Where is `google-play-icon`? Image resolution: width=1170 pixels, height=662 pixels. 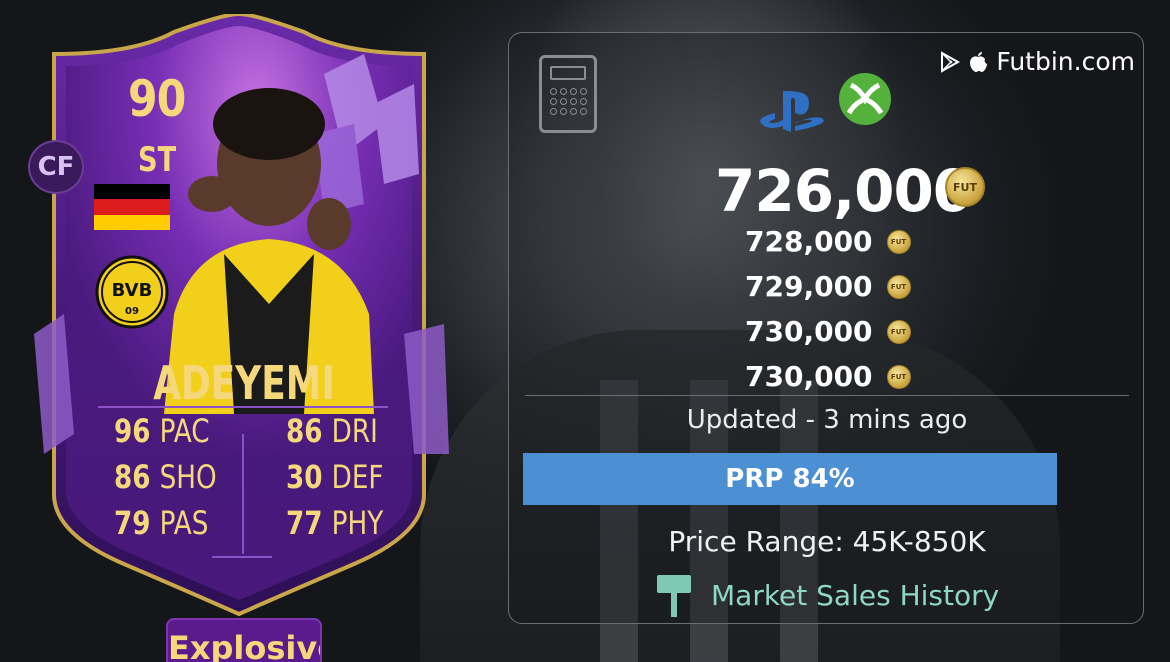 google-play-icon is located at coordinates (951, 61).